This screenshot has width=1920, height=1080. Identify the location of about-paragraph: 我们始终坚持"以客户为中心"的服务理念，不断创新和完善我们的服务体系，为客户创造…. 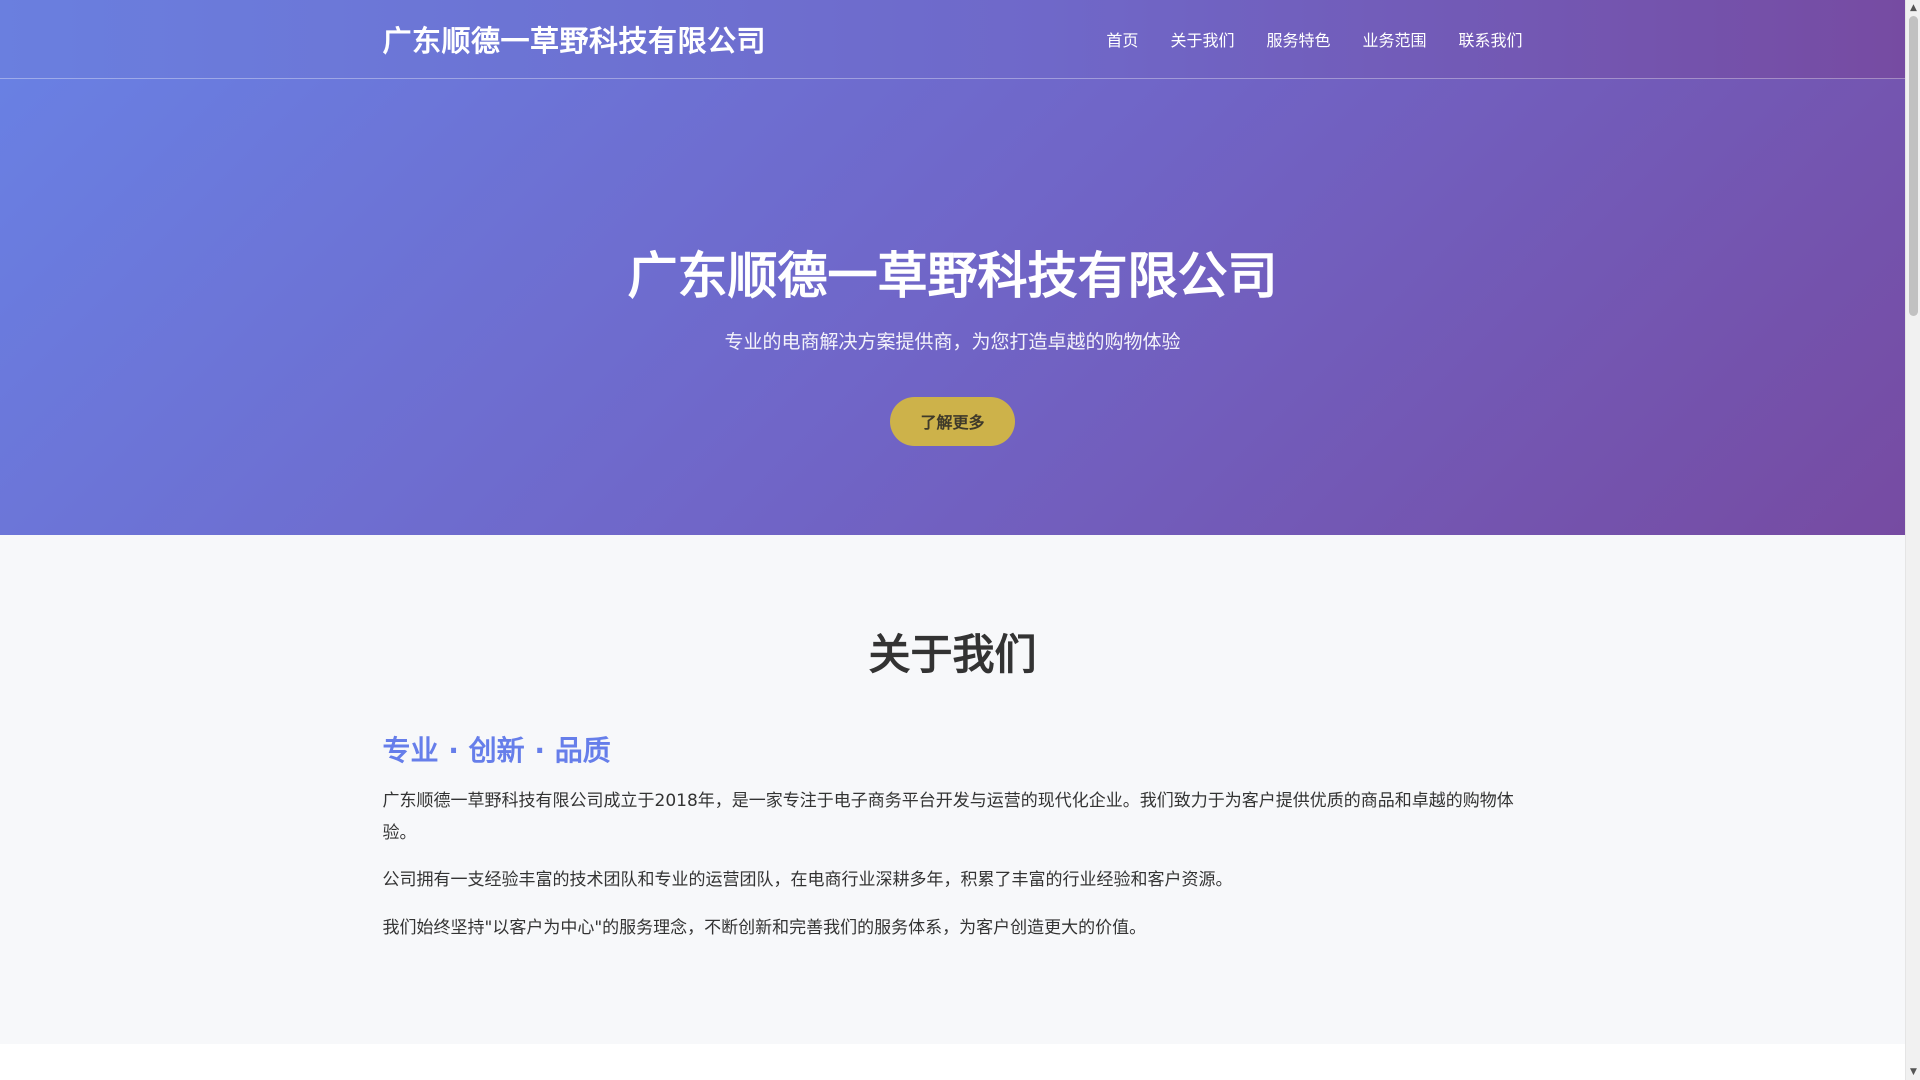
(764, 928).